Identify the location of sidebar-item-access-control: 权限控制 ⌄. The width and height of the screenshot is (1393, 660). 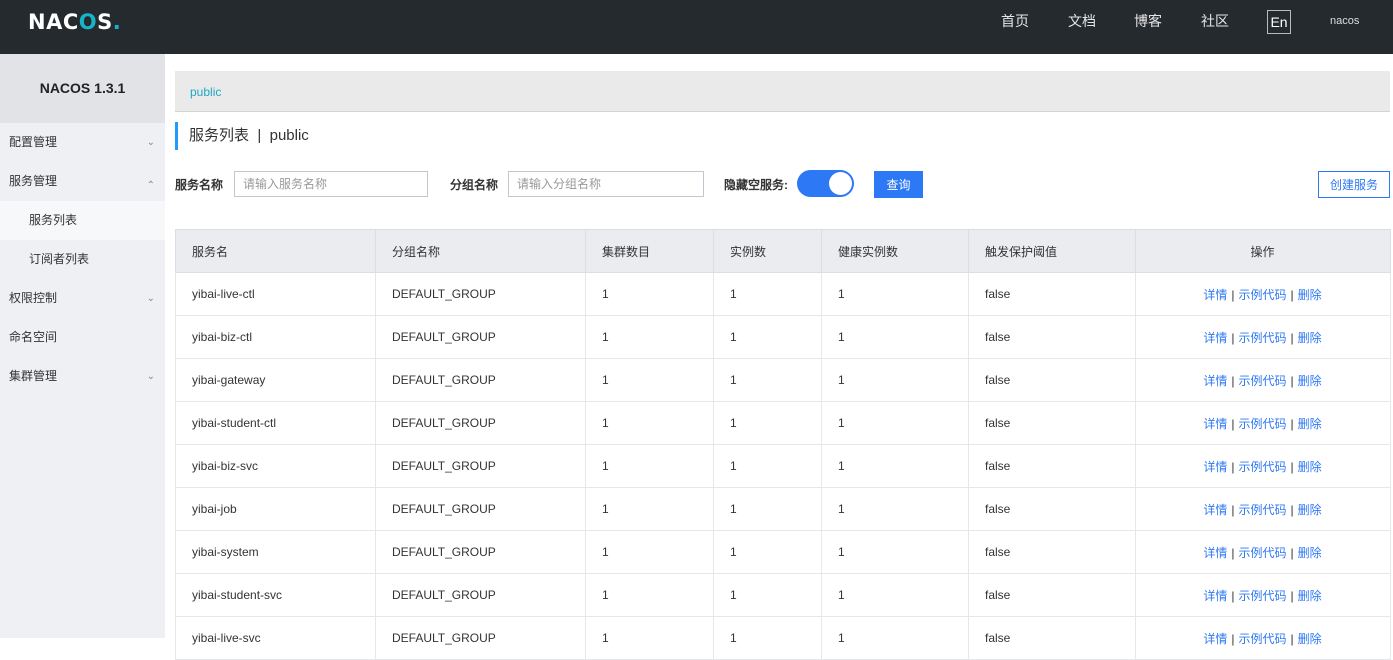
(82, 298).